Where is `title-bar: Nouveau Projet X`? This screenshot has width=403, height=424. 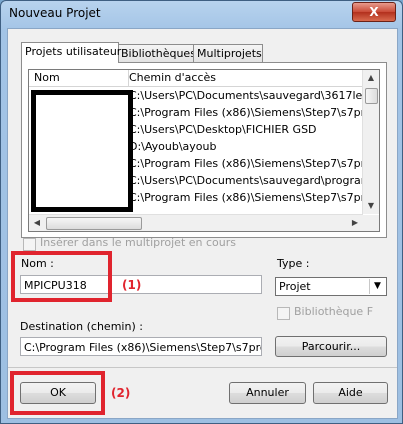 title-bar: Nouveau Projet X is located at coordinates (201, 14).